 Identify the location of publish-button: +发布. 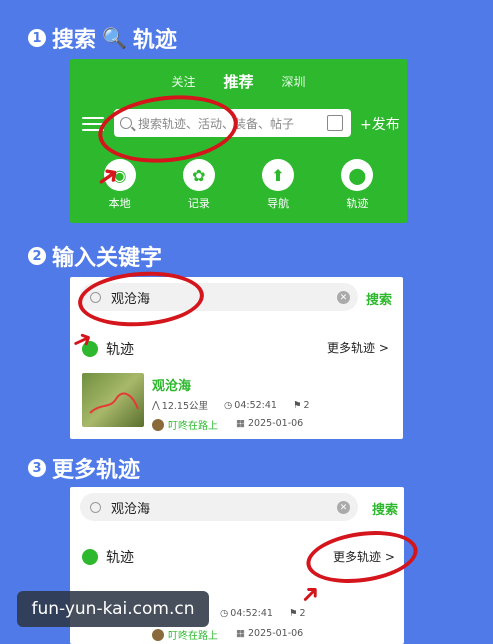
(380, 124).